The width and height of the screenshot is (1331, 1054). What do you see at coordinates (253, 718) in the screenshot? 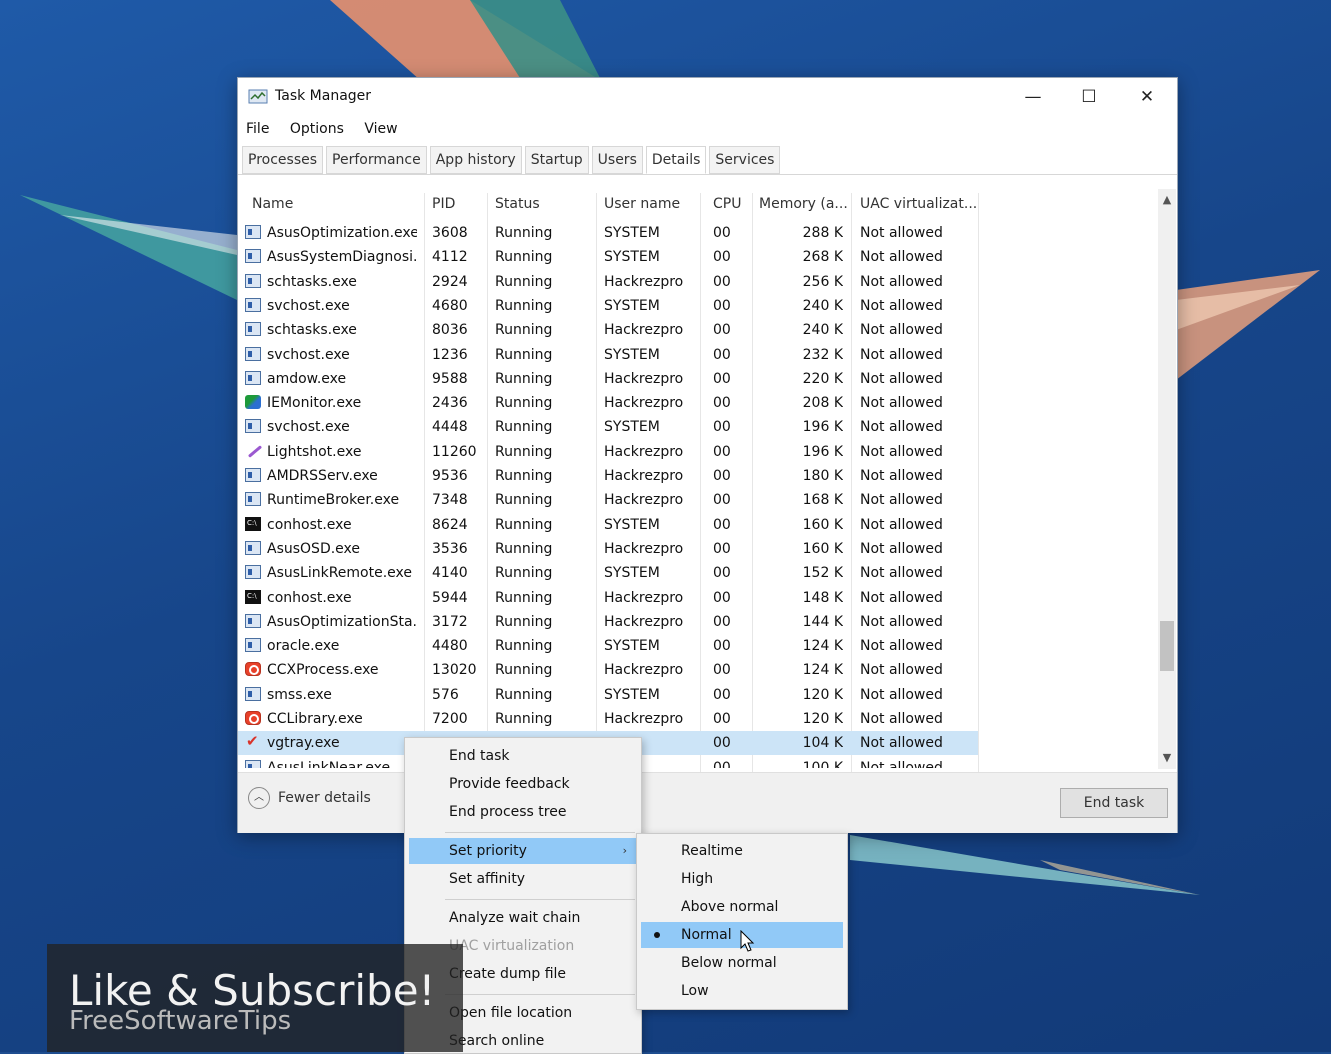
I see `process-cc-icon` at bounding box center [253, 718].